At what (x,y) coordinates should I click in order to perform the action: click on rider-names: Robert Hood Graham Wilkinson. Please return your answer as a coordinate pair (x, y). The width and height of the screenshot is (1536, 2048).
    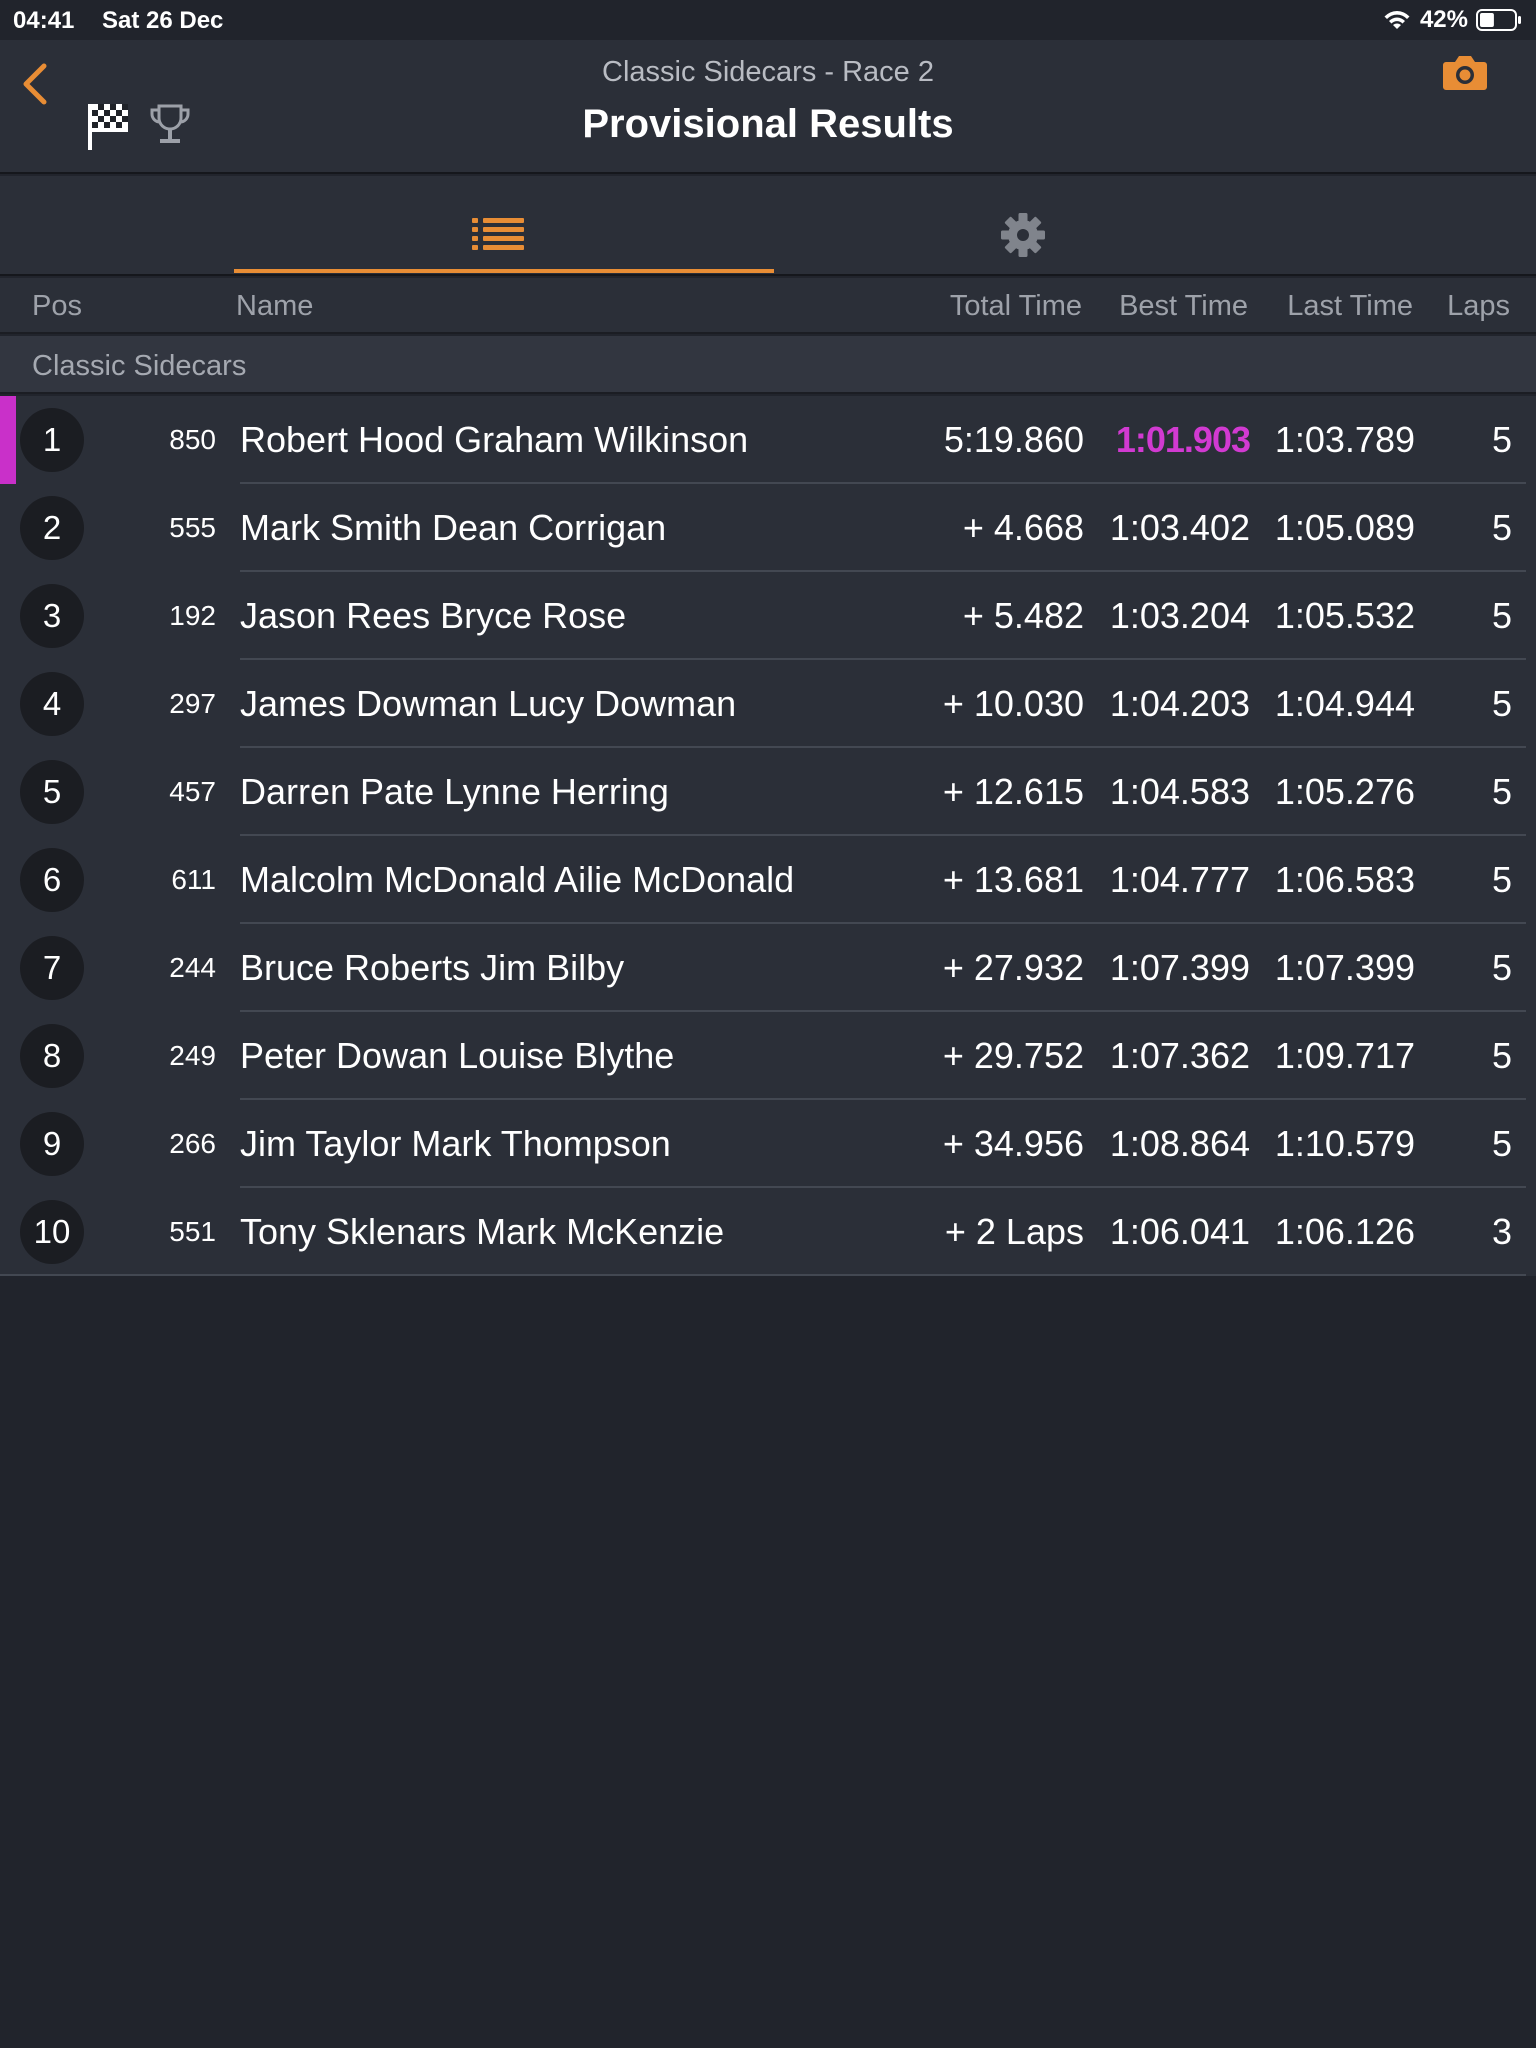
    Looking at the image, I should click on (494, 439).